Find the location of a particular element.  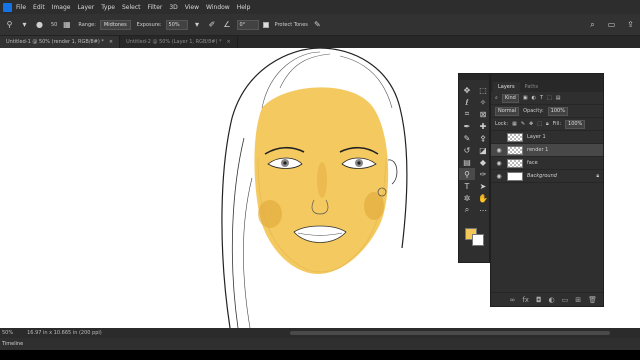

marquee-tool-icon: ⬚ is located at coordinates (483, 90).